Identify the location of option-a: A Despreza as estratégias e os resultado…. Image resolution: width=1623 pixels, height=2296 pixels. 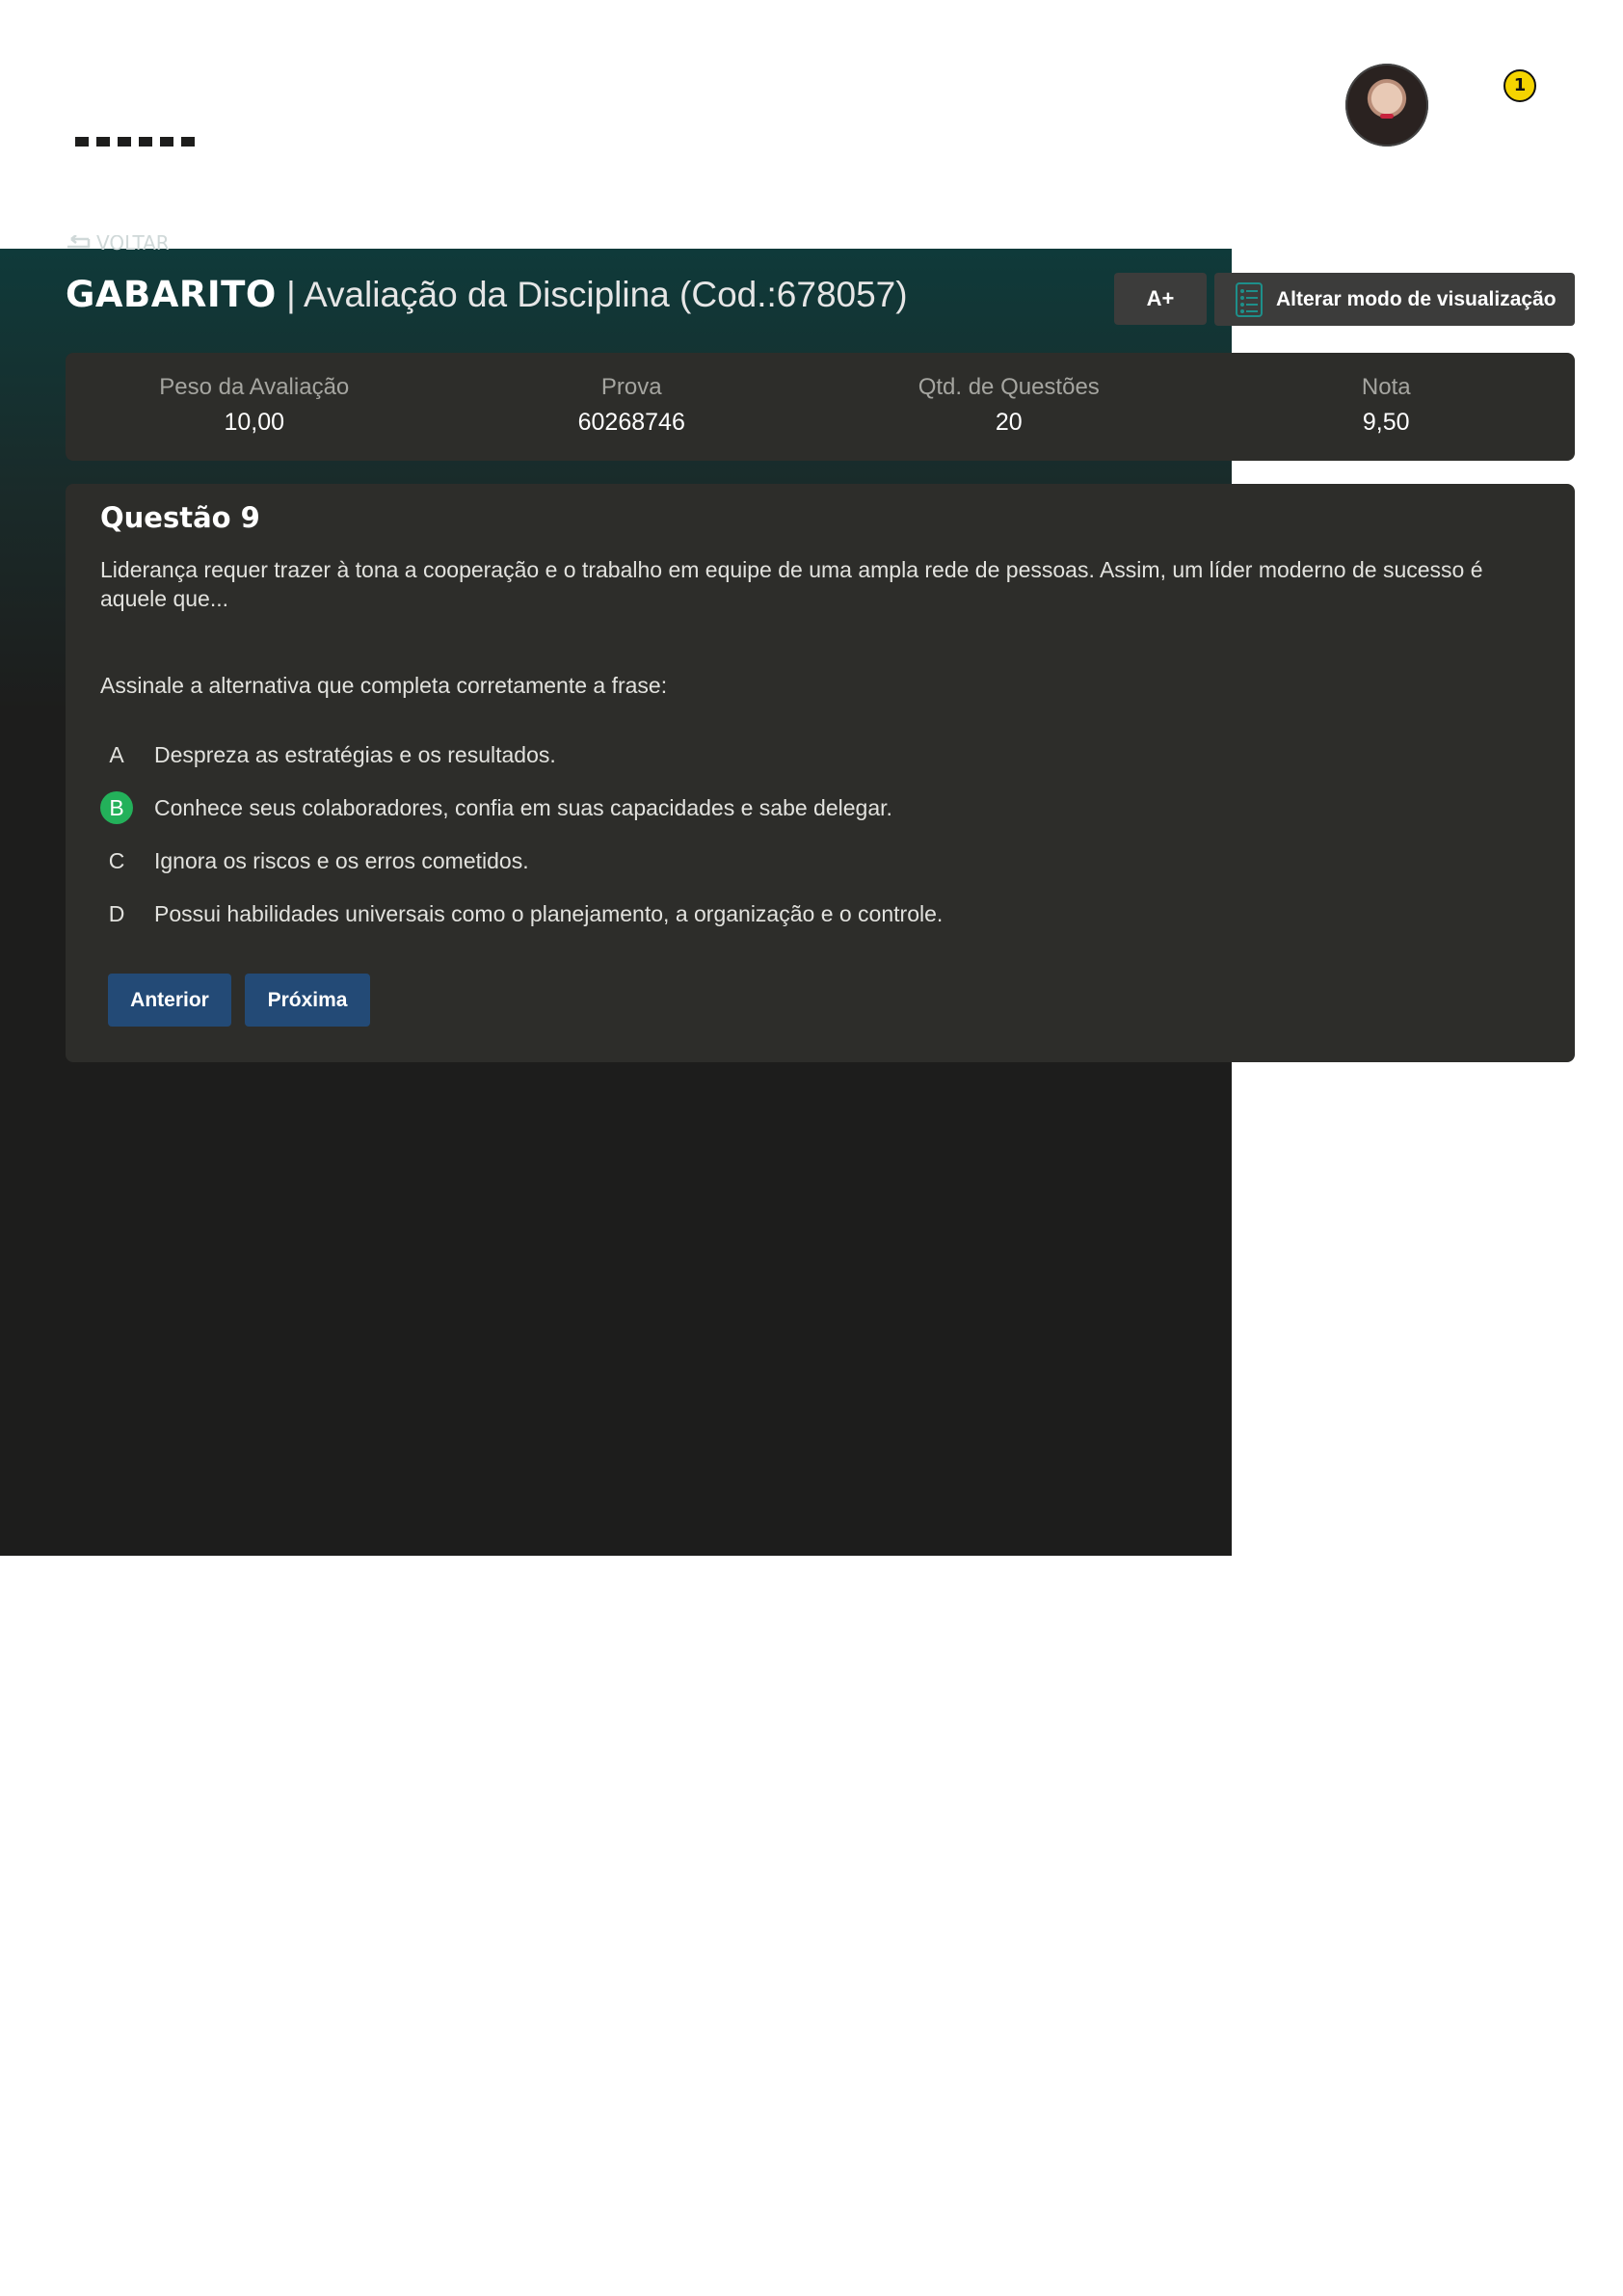
(328, 754).